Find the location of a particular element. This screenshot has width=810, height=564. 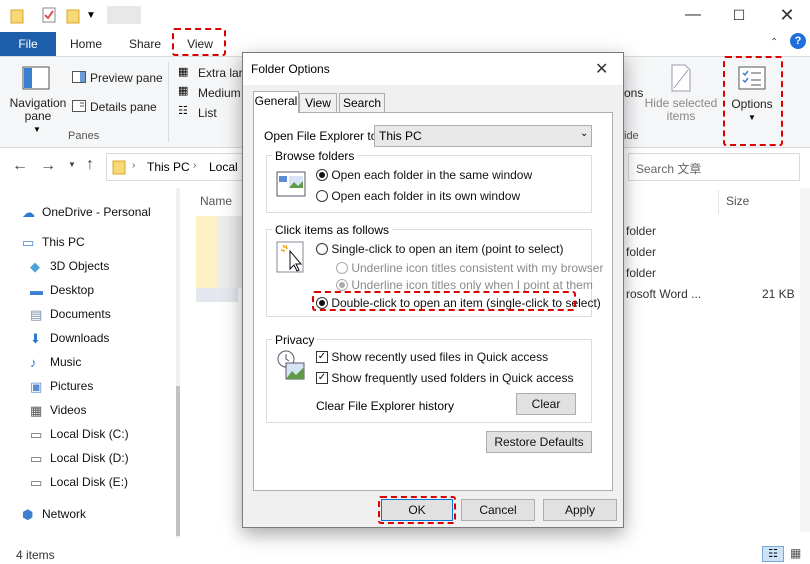

breadcrumb-this-pc: This PC is located at coordinates (168, 167).